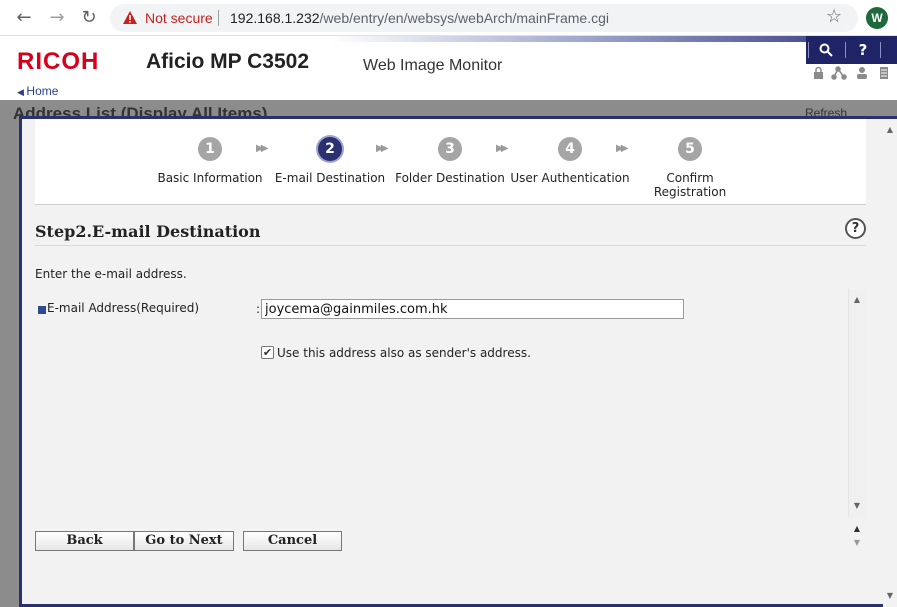 The height and width of the screenshot is (607, 897). I want to click on chevron-left-icon: ◀, so click(22, 92).